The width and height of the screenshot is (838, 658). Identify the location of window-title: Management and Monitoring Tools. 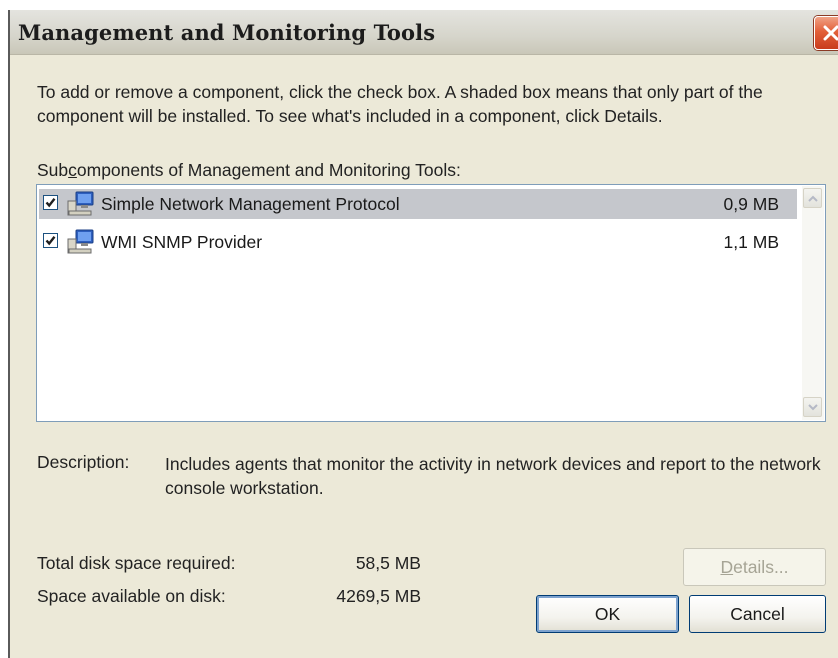
(227, 32).